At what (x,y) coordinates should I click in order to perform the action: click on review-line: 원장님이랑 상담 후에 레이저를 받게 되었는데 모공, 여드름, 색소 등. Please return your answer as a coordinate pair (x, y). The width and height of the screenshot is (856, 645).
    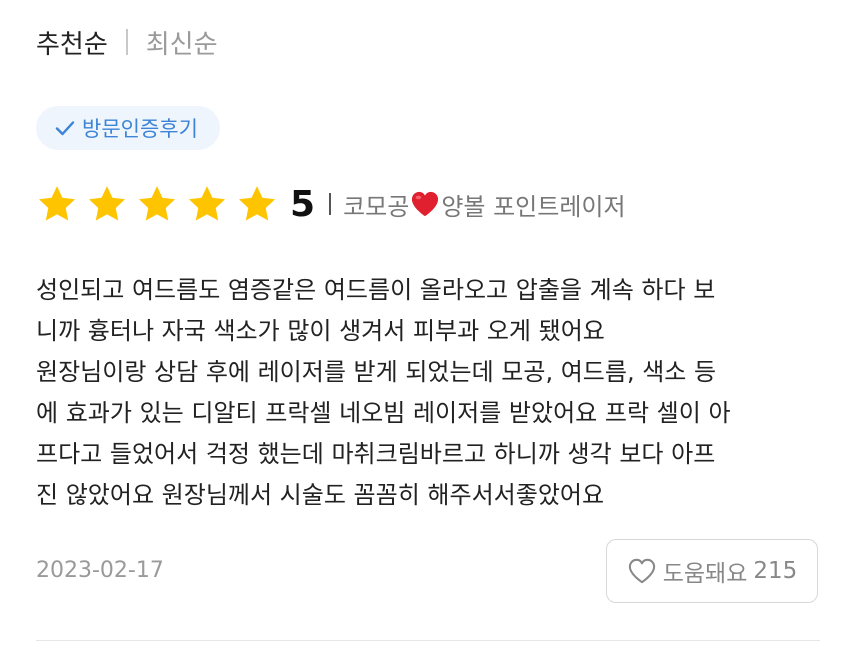
    Looking at the image, I should click on (376, 372).